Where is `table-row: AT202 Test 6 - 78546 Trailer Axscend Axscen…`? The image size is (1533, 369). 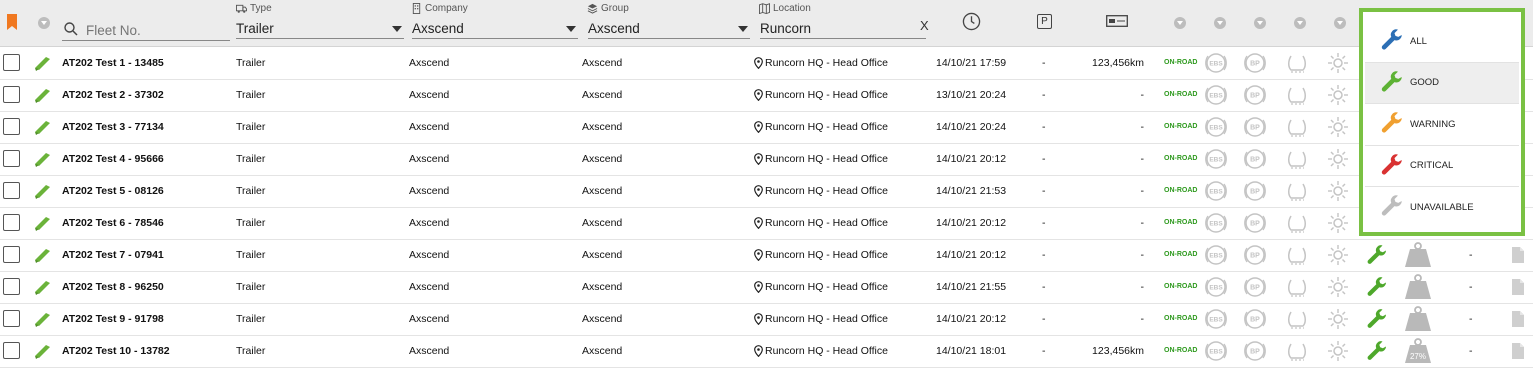 table-row: AT202 Test 6 - 78546 Trailer Axscend Axscen… is located at coordinates (766, 223).